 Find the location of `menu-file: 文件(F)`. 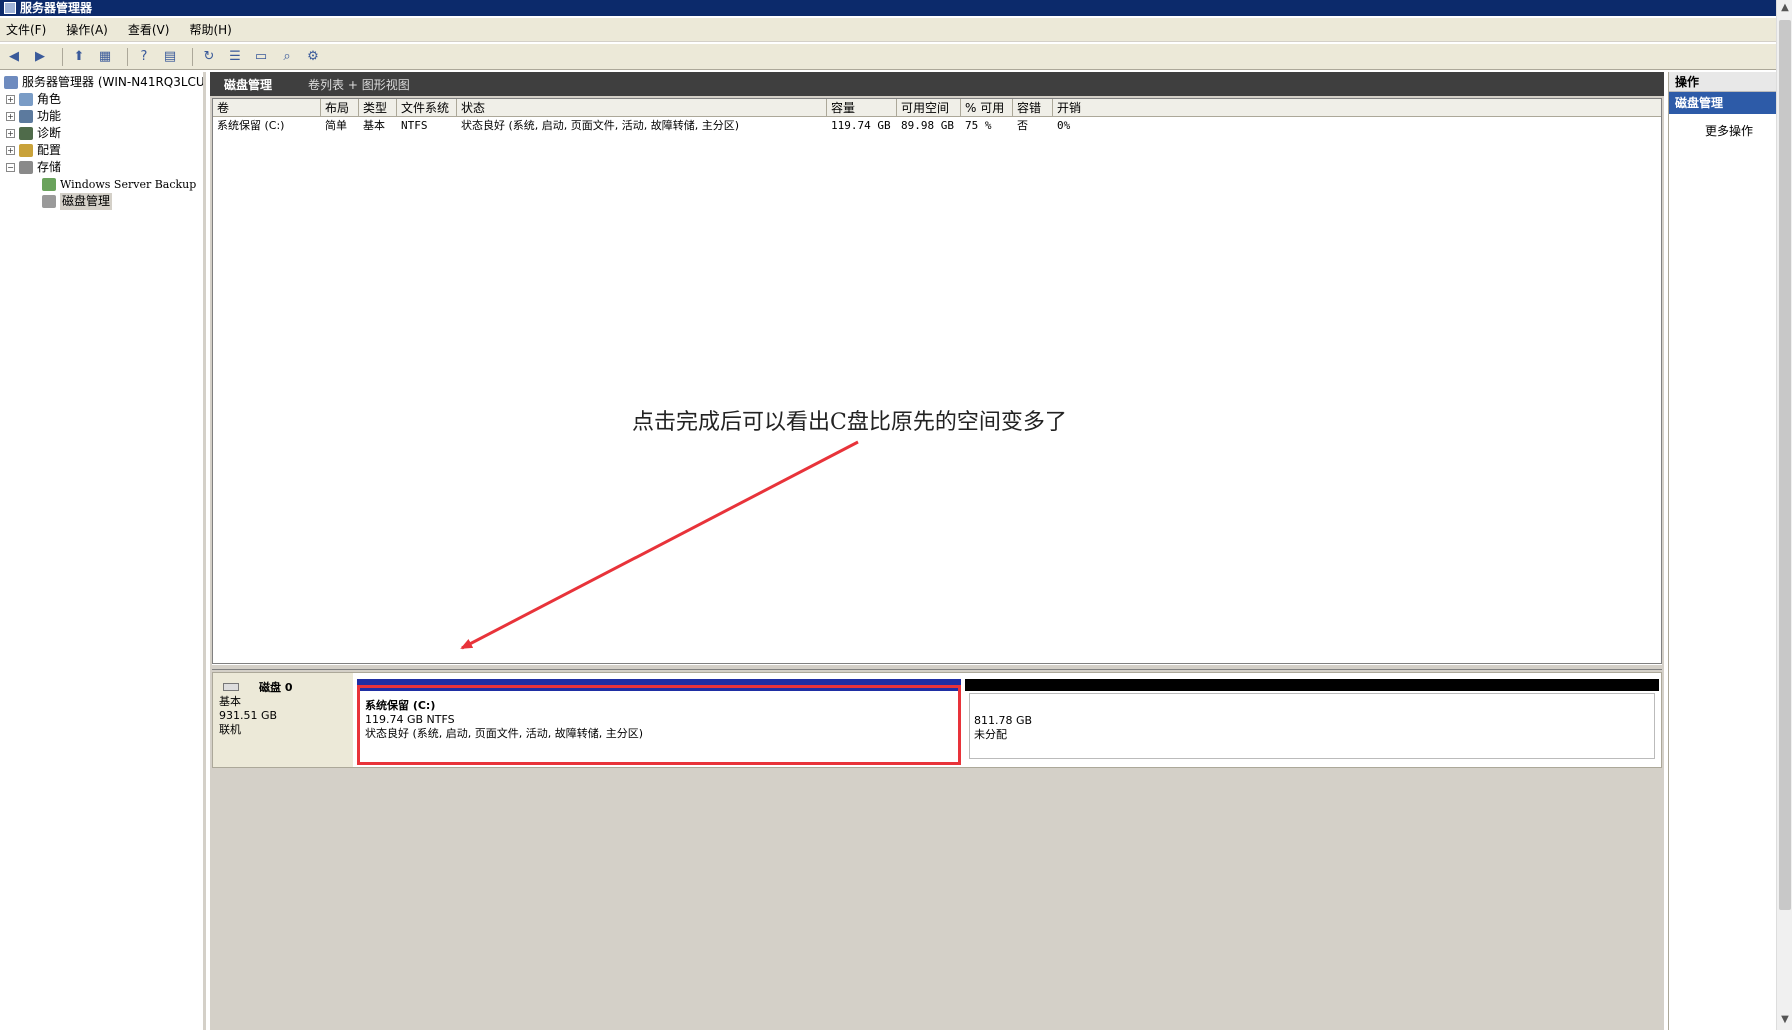

menu-file: 文件(F) is located at coordinates (26, 29).